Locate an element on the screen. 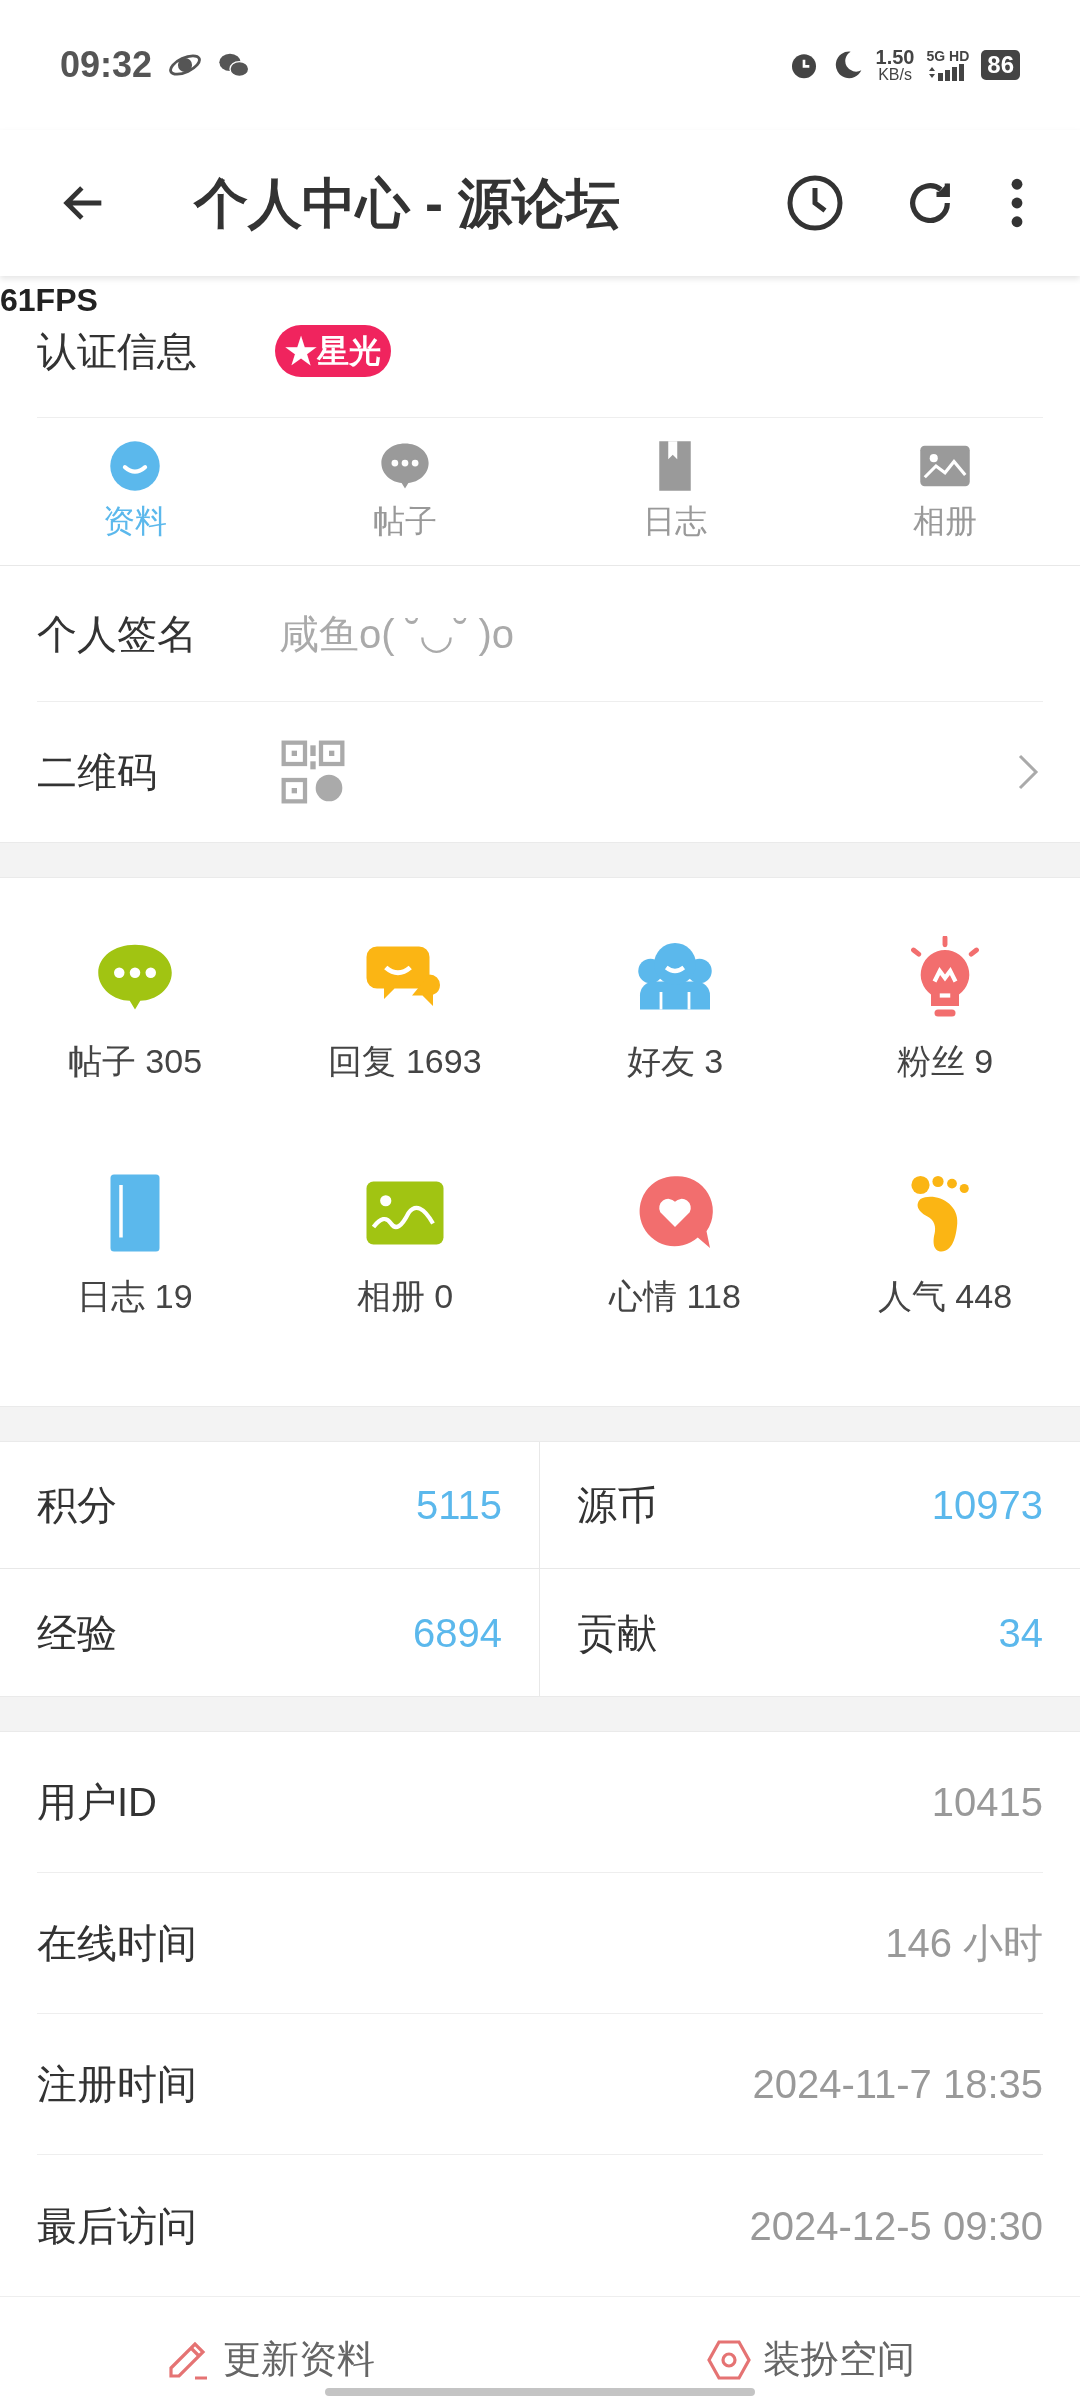 Image resolution: width=1080 pixels, height=2408 pixels. info-label: 在线时间 is located at coordinates (117, 1943).